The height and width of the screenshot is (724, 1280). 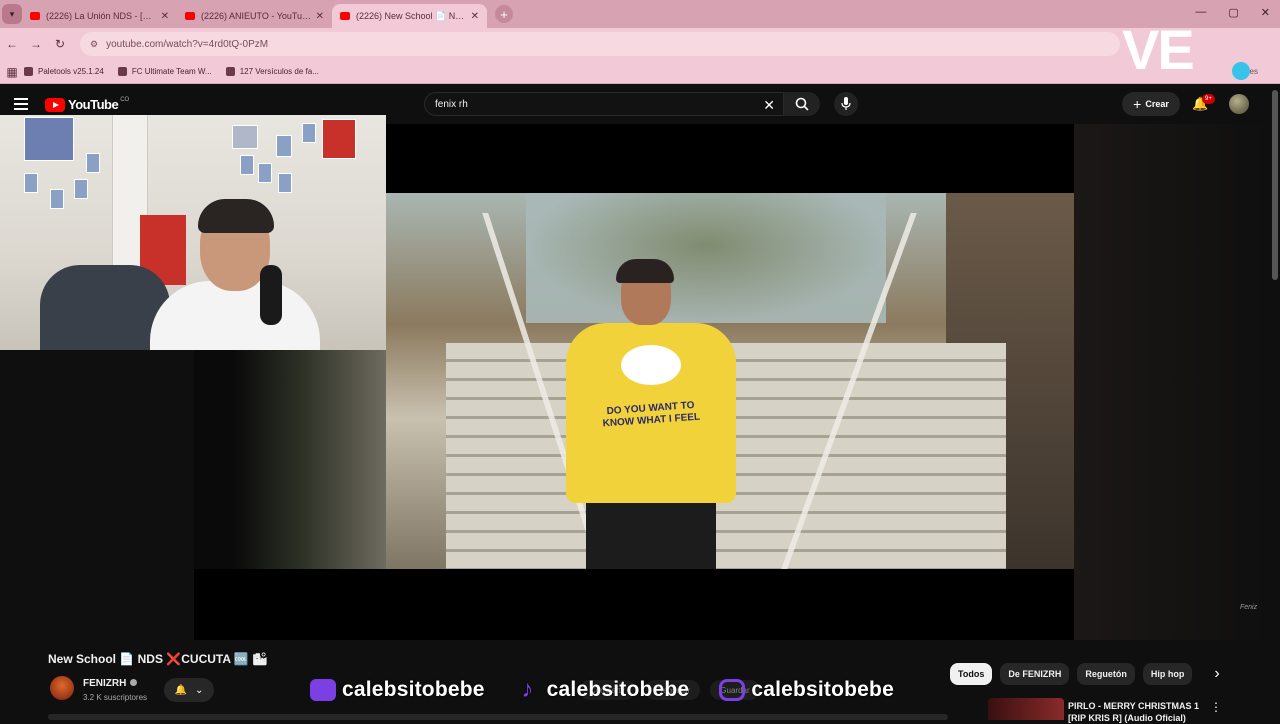 What do you see at coordinates (189, 690) in the screenshot?
I see `subscription-bell-button: 🔔 ⌄` at bounding box center [189, 690].